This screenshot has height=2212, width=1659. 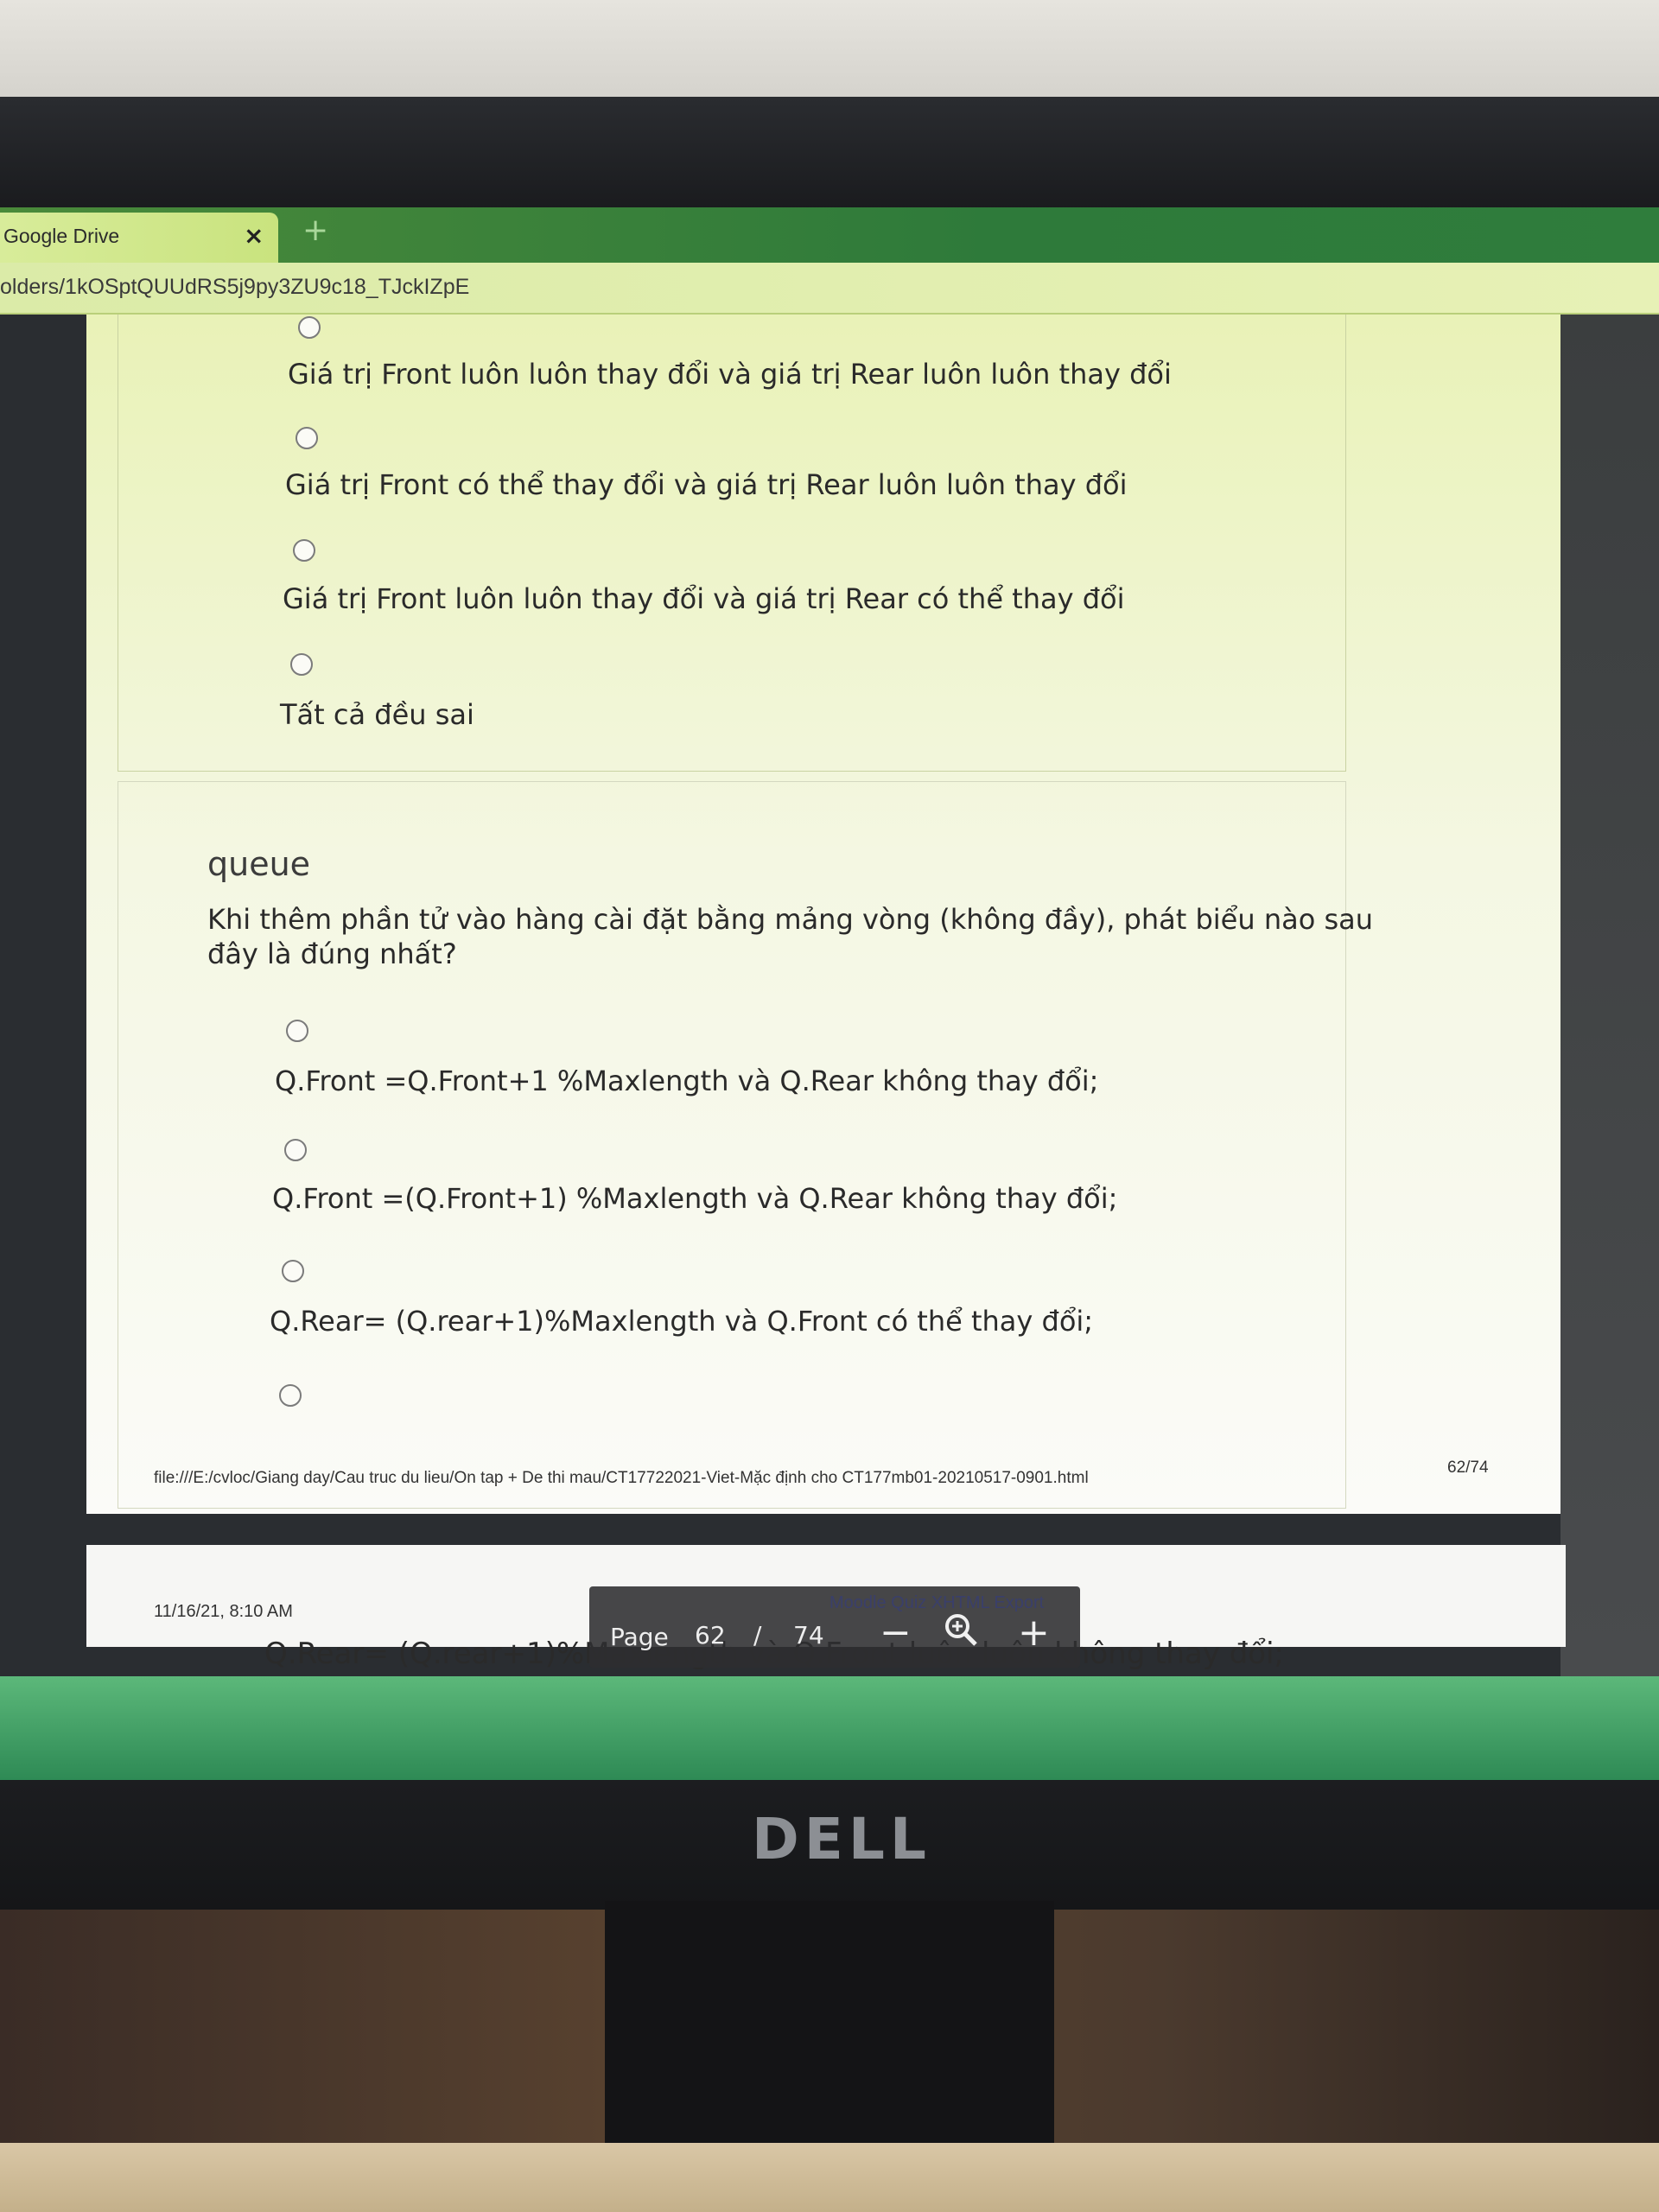 What do you see at coordinates (254, 235) in the screenshot?
I see `close-icon: ×` at bounding box center [254, 235].